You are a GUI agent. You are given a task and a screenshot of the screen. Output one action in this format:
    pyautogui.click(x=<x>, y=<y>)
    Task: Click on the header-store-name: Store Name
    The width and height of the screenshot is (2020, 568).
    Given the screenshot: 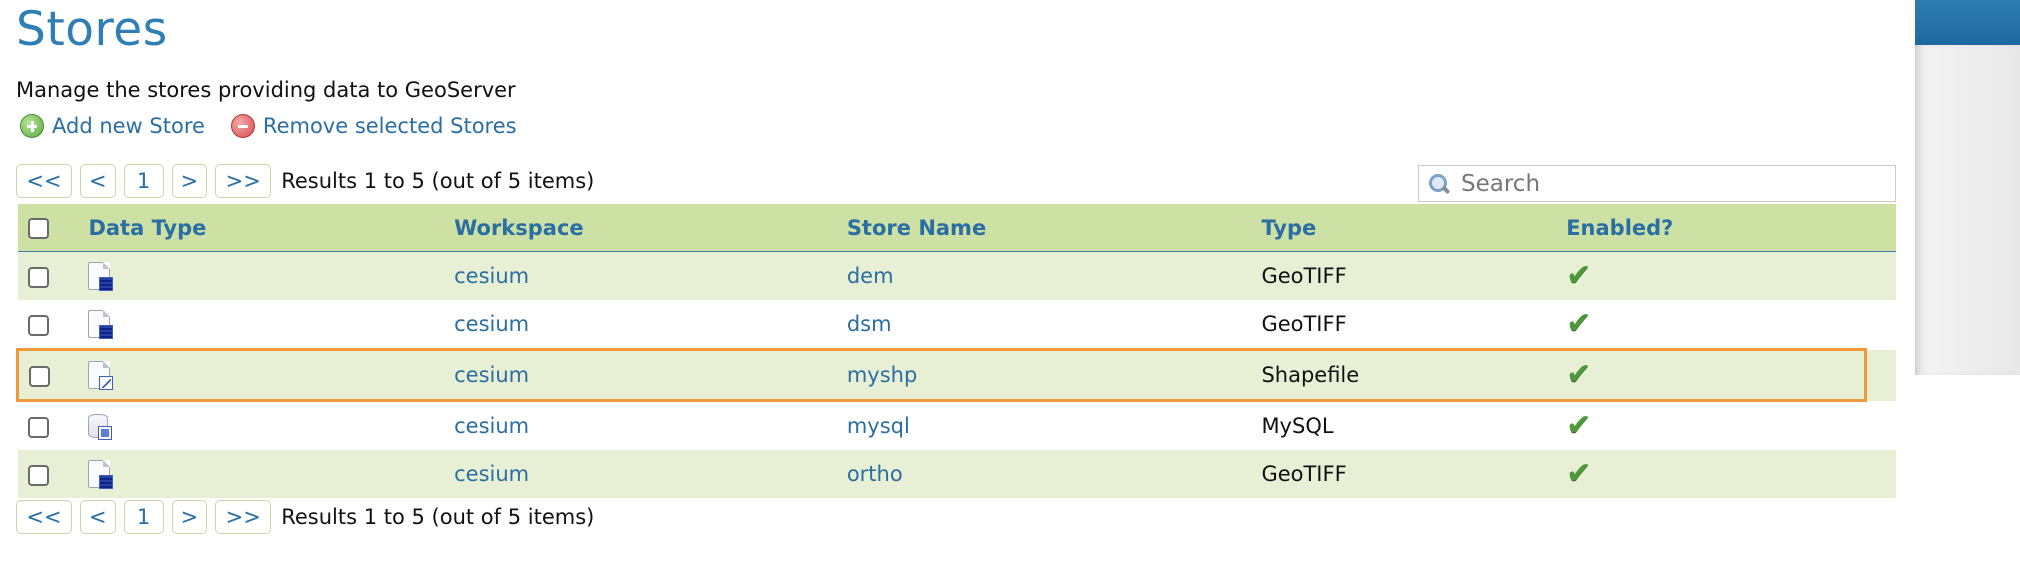 What is the action you would take?
    pyautogui.click(x=1054, y=228)
    